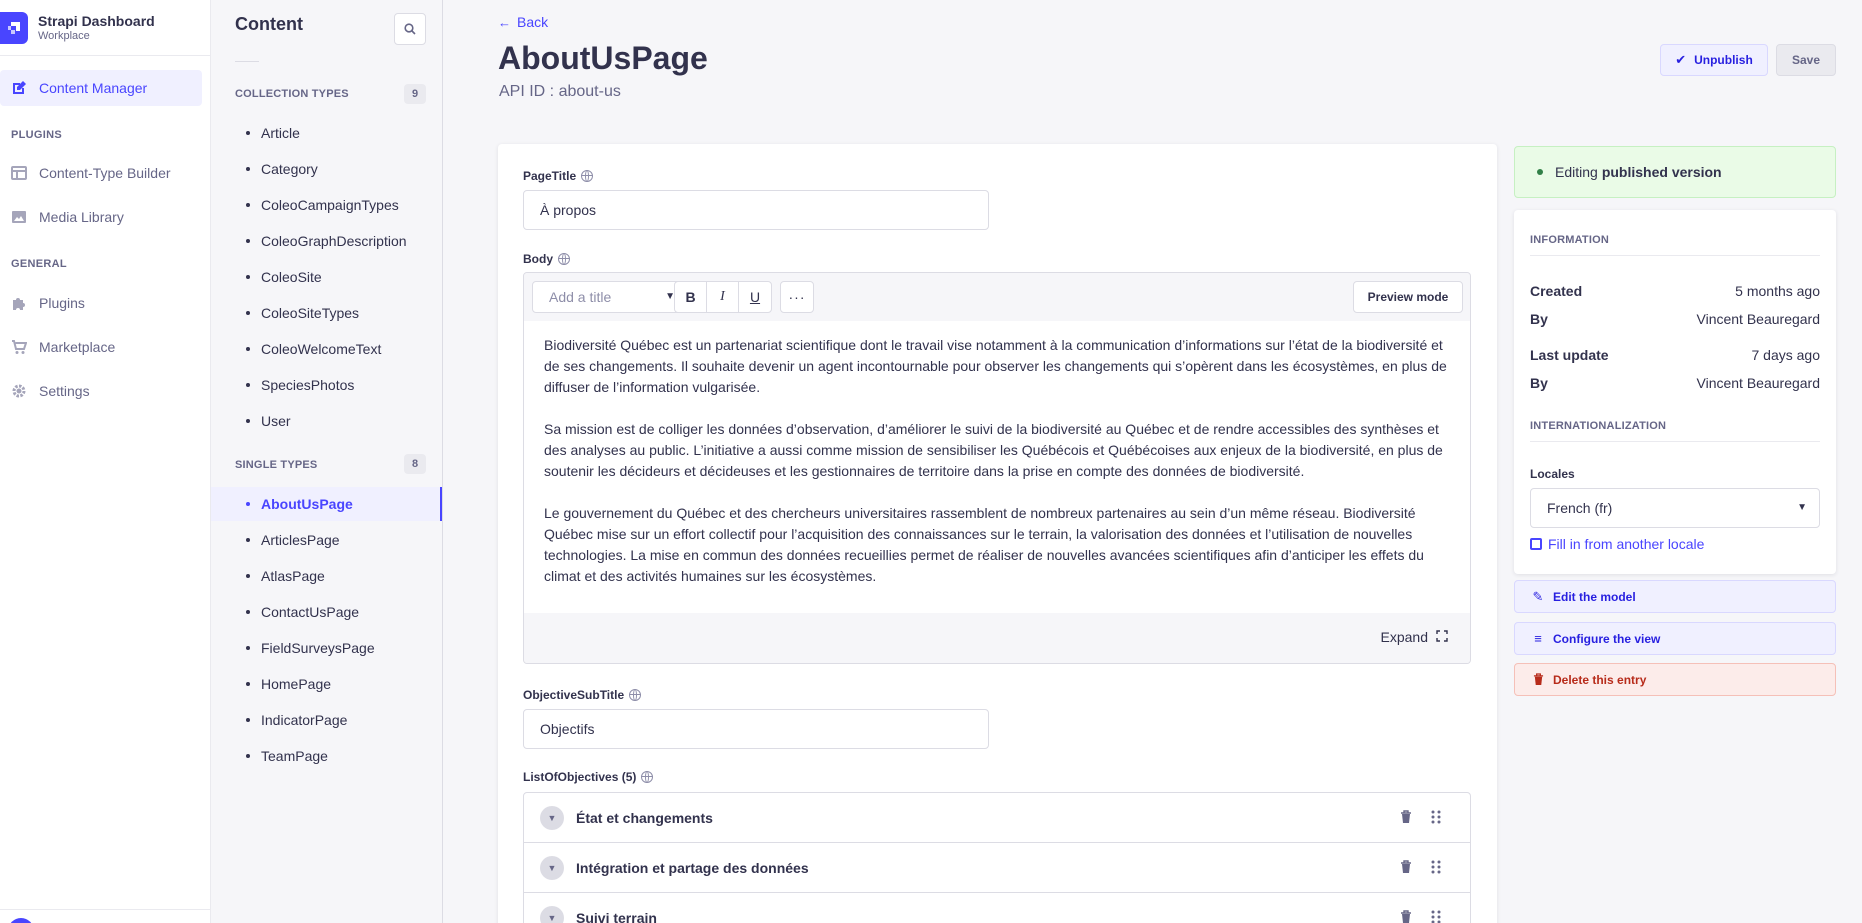 The width and height of the screenshot is (1862, 923). I want to click on editor-footer: Expand, so click(997, 638).